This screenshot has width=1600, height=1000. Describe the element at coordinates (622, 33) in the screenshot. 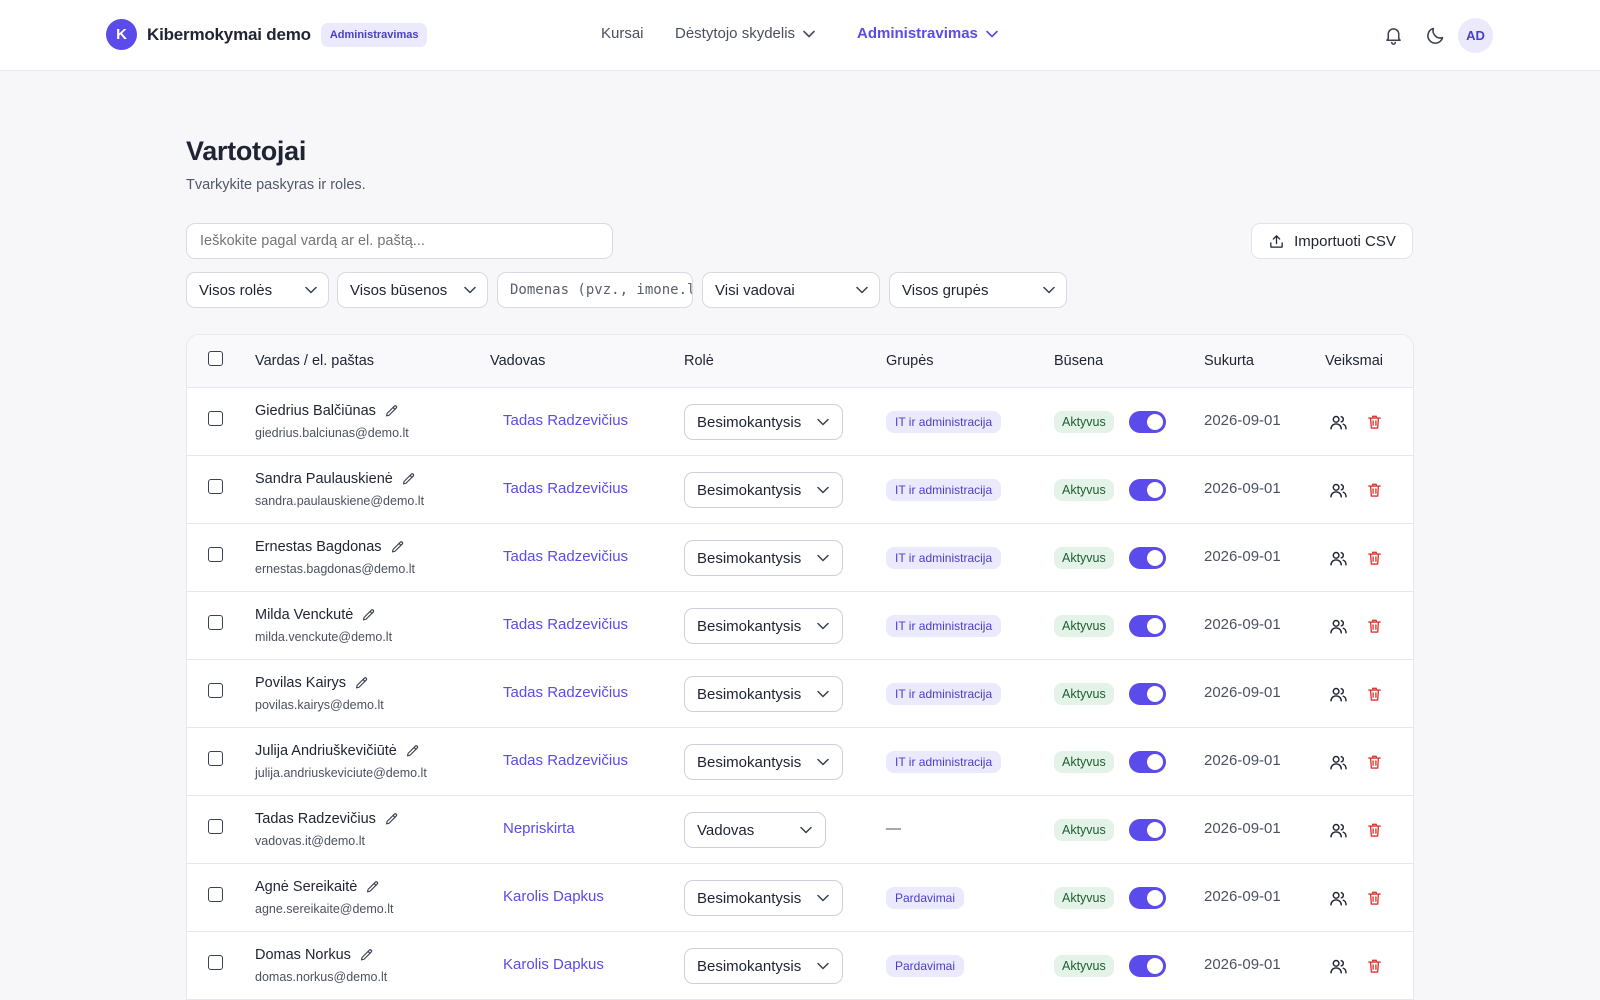

I see `nav-kursai: Kursai` at that location.